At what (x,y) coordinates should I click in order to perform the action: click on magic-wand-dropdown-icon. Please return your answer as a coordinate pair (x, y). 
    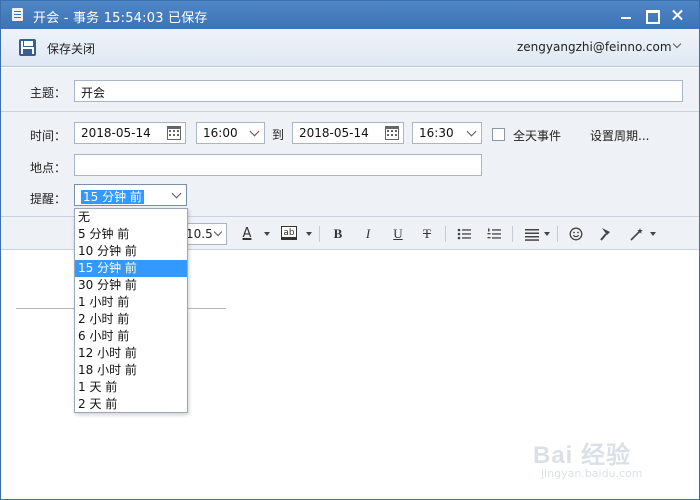
    Looking at the image, I should click on (653, 234).